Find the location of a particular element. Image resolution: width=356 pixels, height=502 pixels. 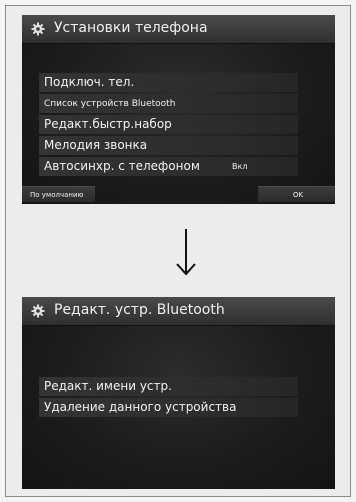

menu-item-ringtone: Мелодия звонка is located at coordinates (168, 145).